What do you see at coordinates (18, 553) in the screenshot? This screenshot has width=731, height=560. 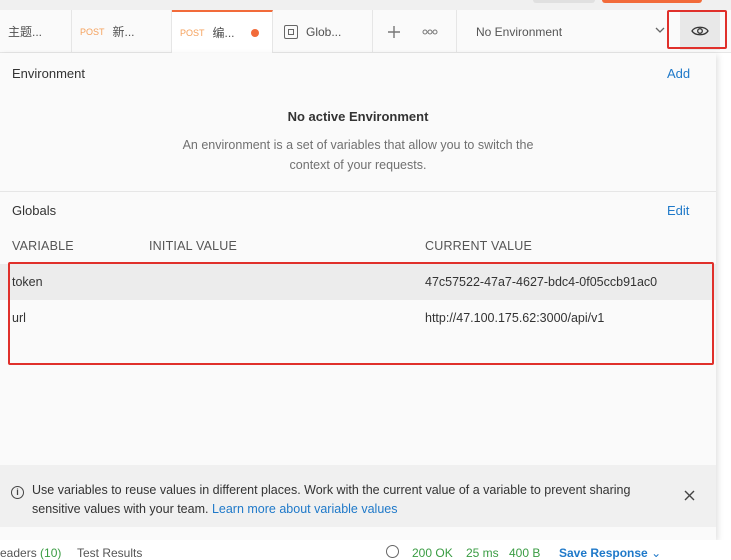 I see `headers-label: eaders` at bounding box center [18, 553].